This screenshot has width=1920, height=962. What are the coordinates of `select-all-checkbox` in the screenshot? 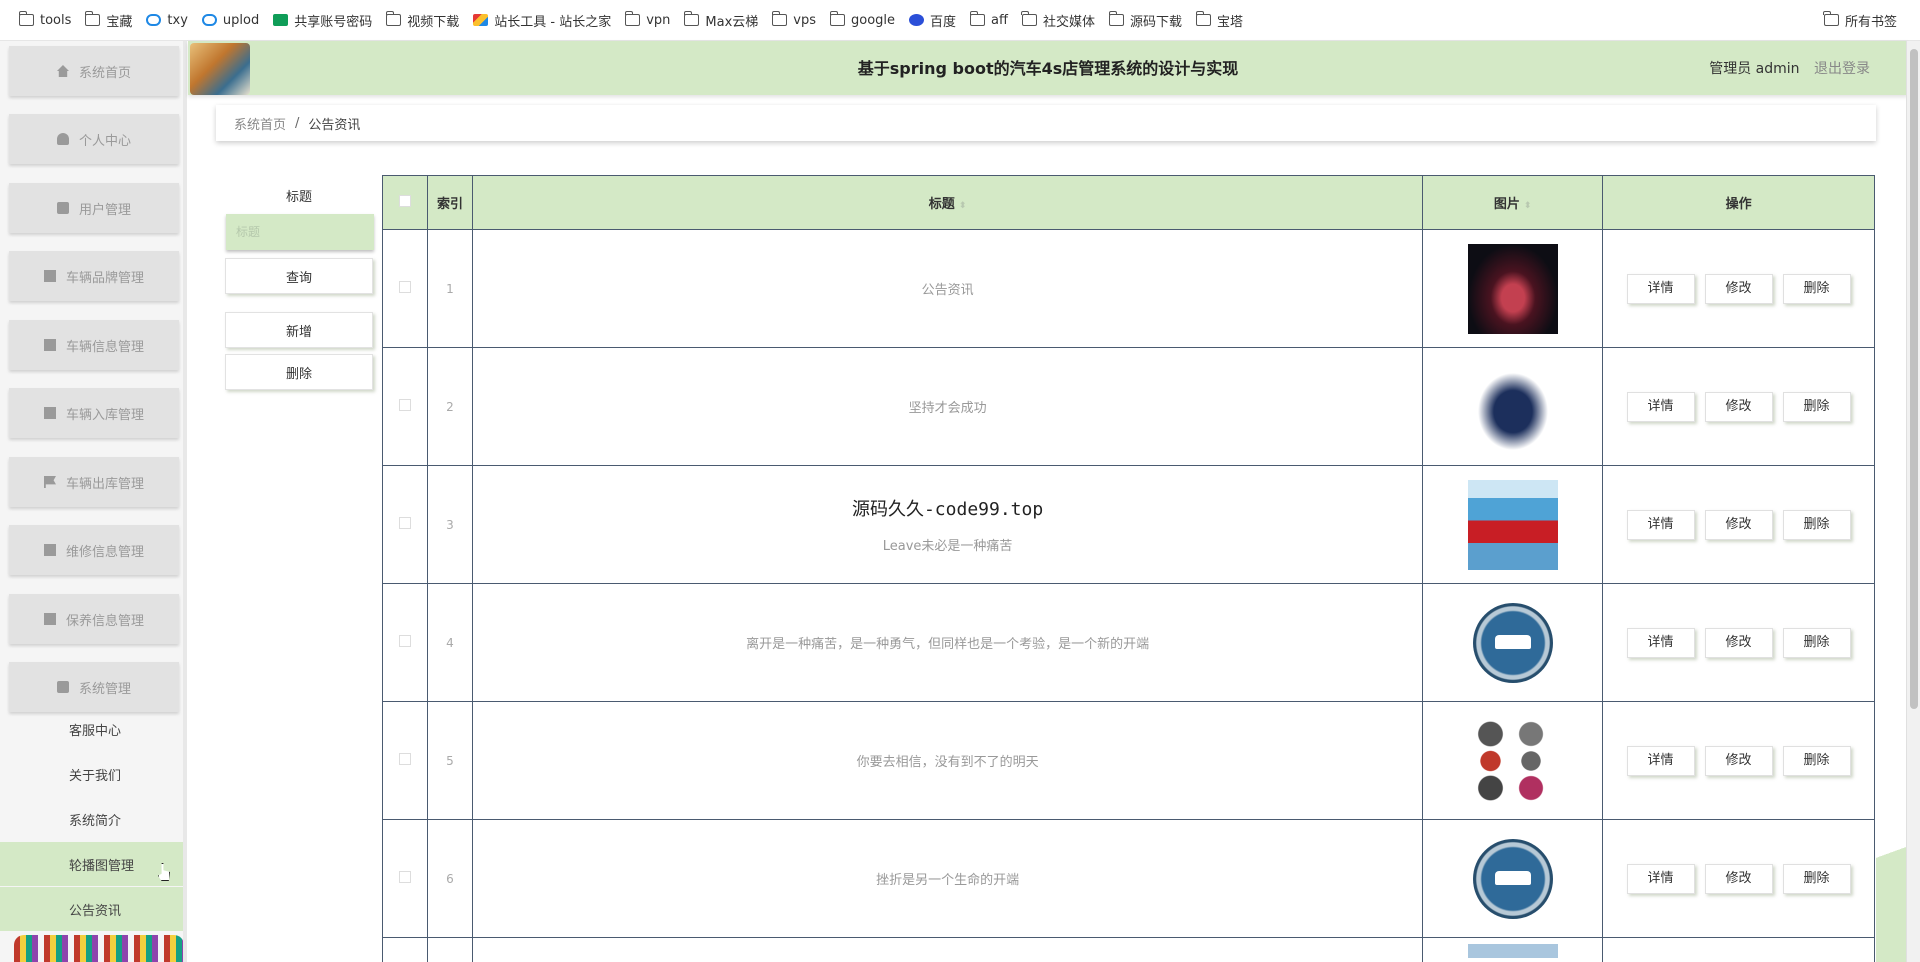 It's located at (404, 200).